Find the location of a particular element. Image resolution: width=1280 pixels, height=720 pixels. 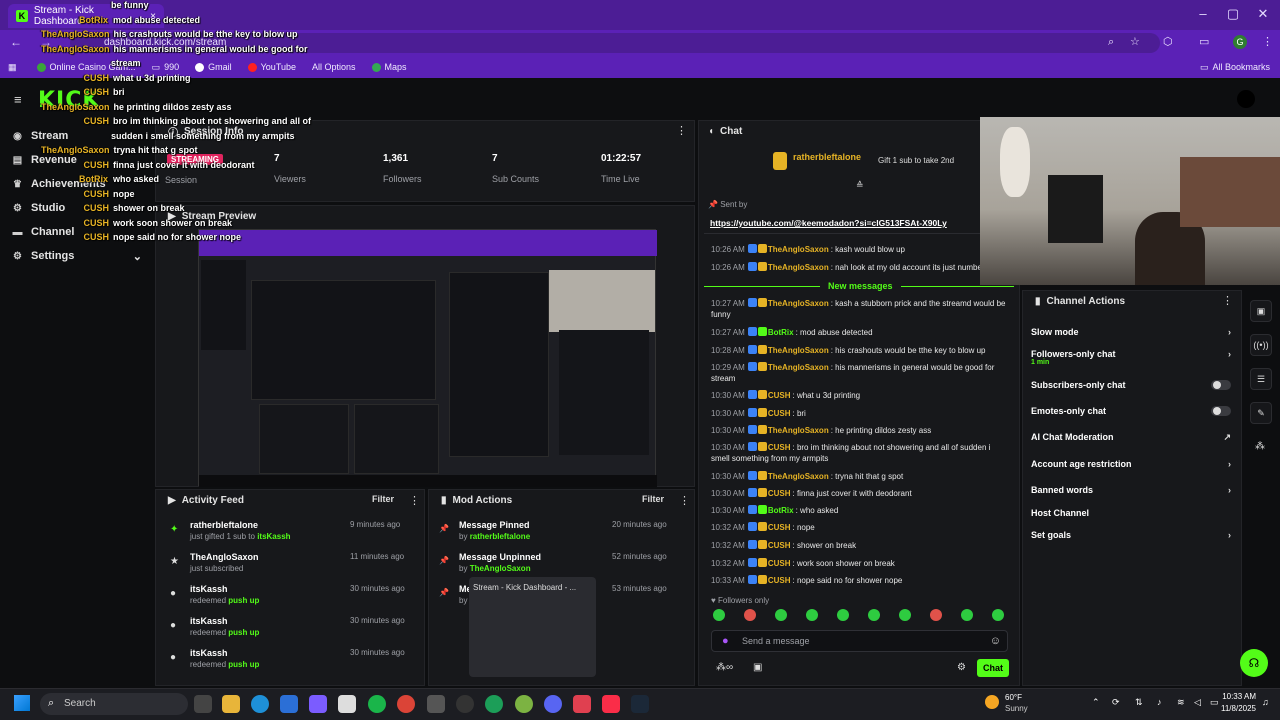

mod-user: ratherbleftalone is located at coordinates (500, 536).